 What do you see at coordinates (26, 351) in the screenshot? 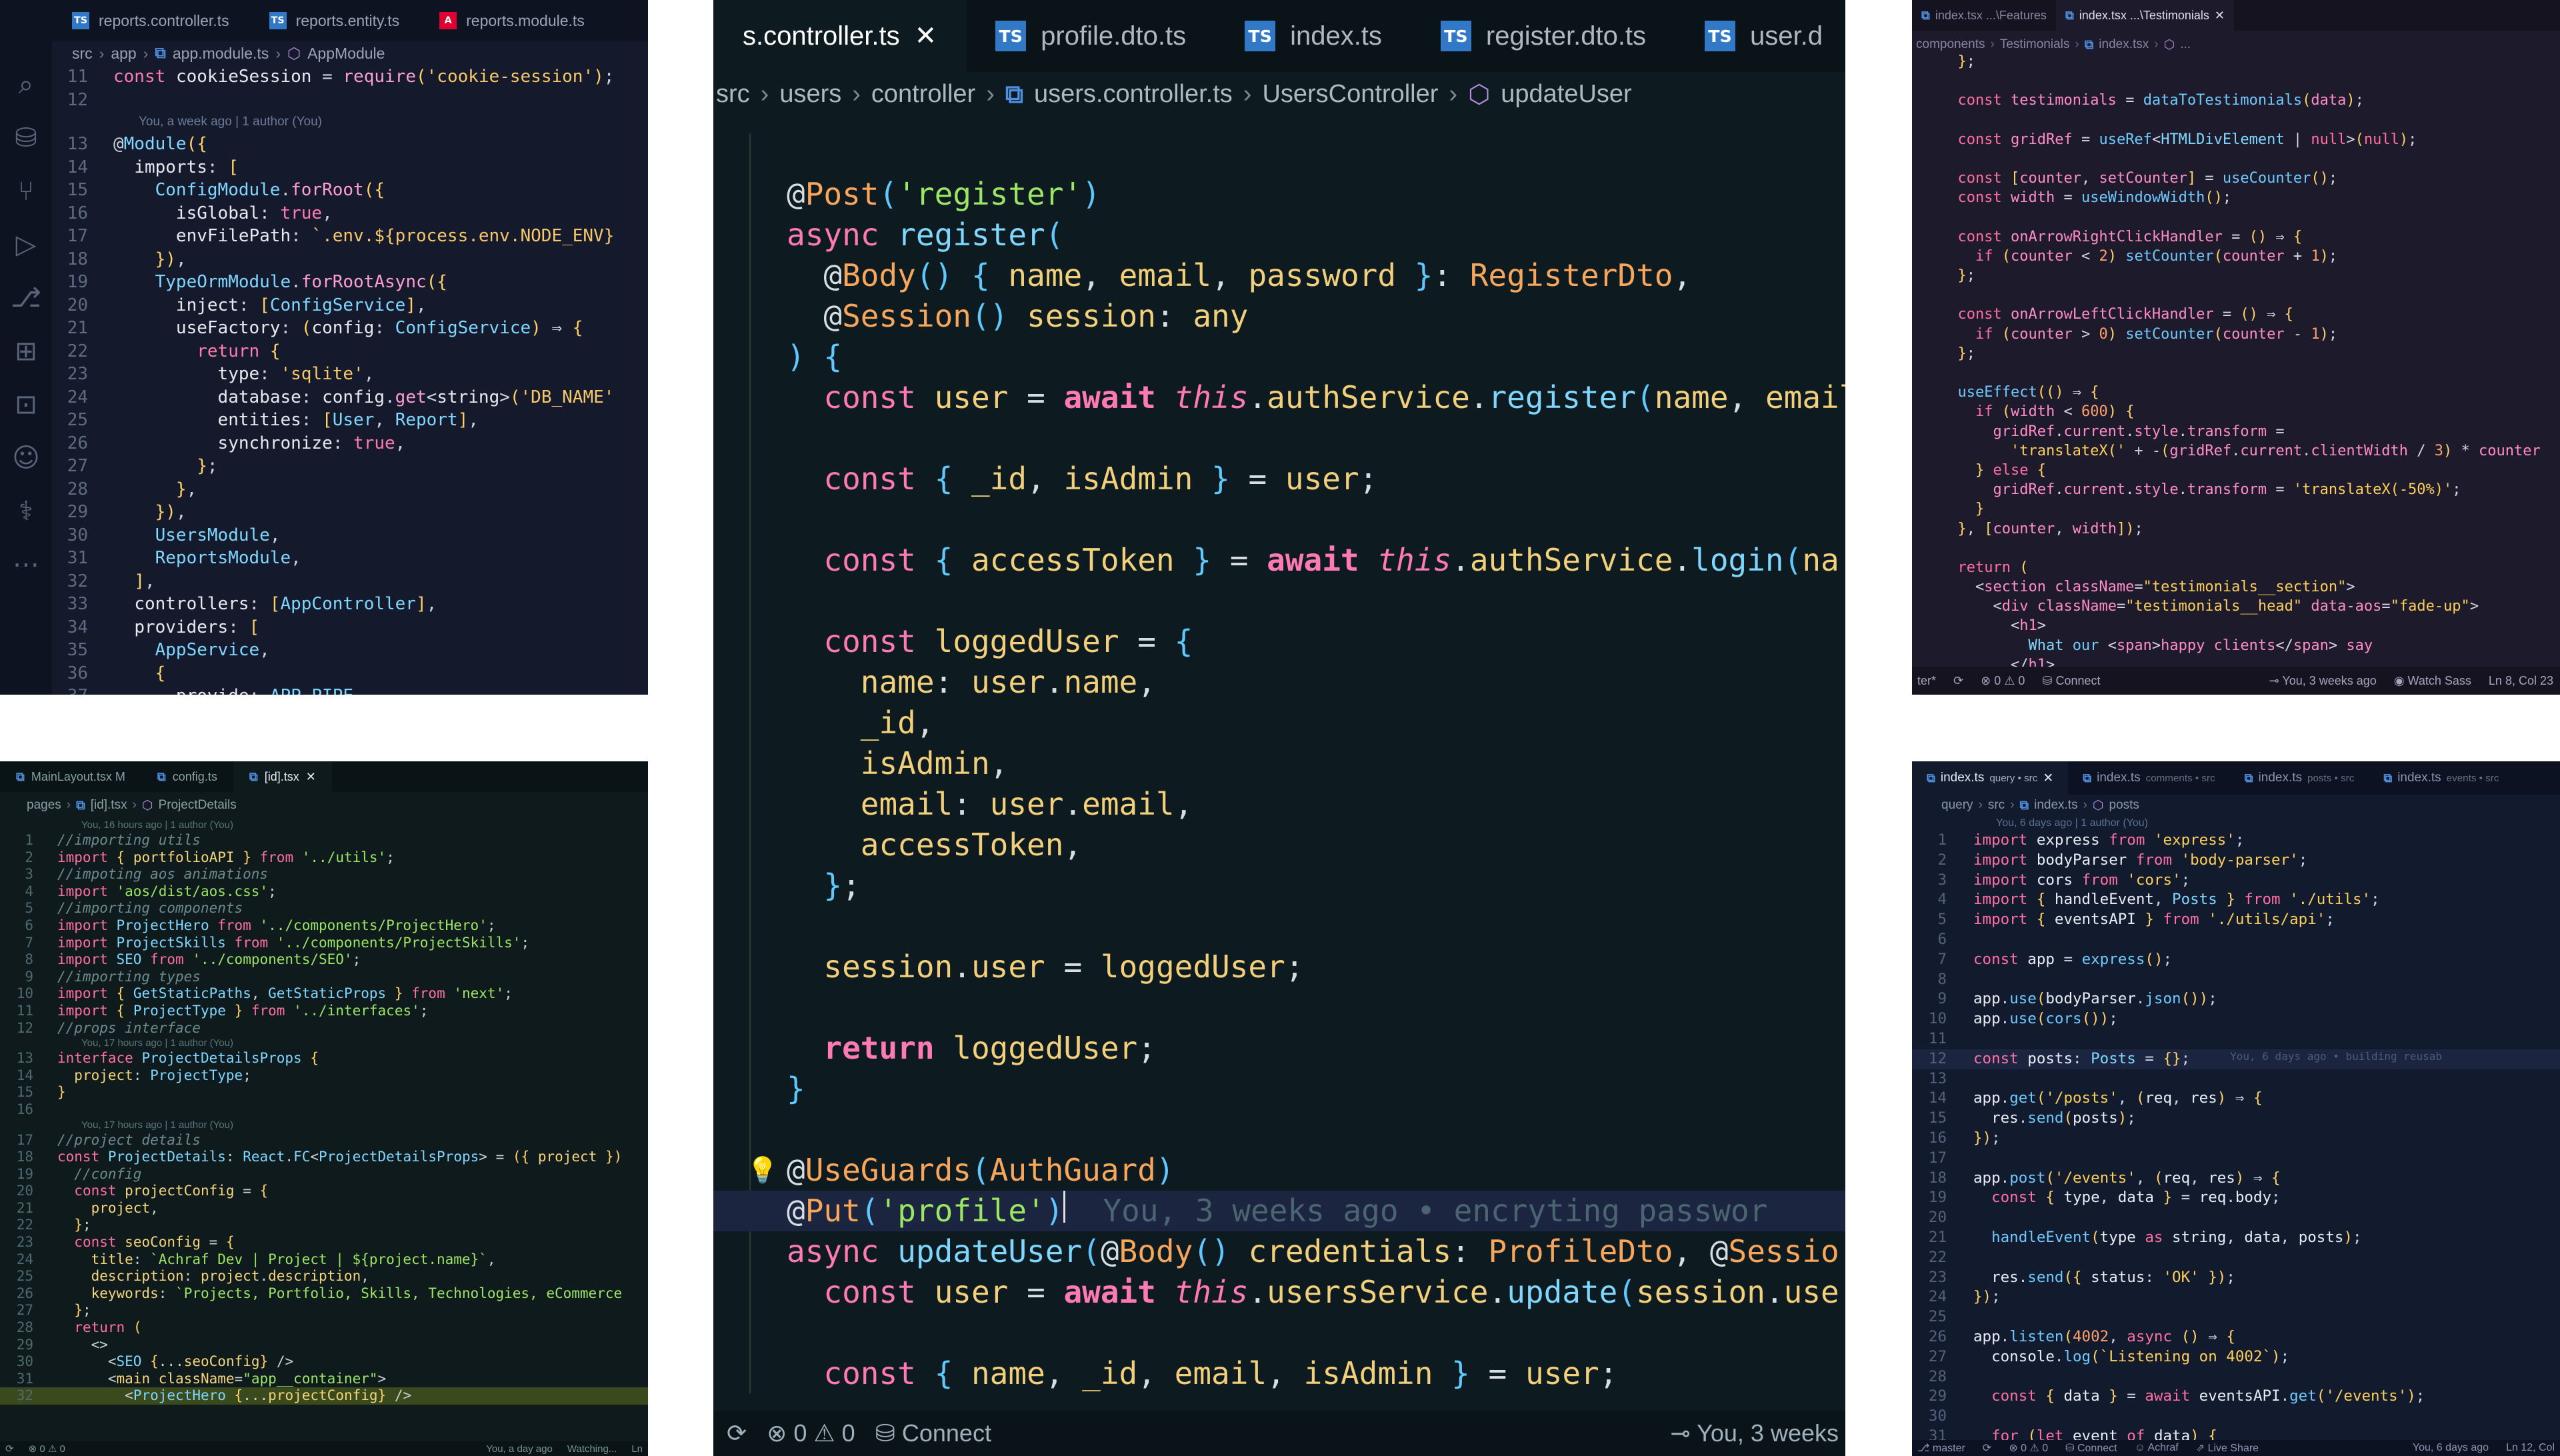
I see `extensions-icon: ⊞` at bounding box center [26, 351].